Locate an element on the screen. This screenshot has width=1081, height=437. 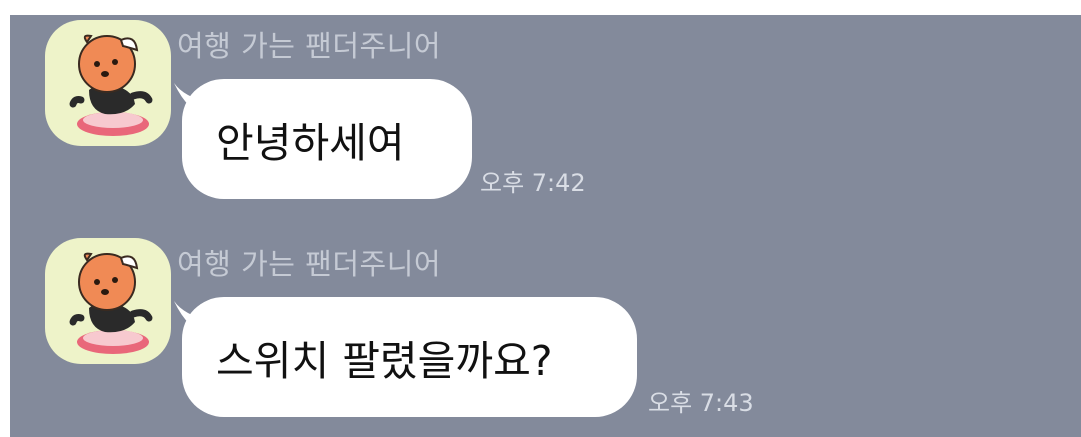
message-bubble: 스위치 팔렸을까요? is located at coordinates (409, 357).